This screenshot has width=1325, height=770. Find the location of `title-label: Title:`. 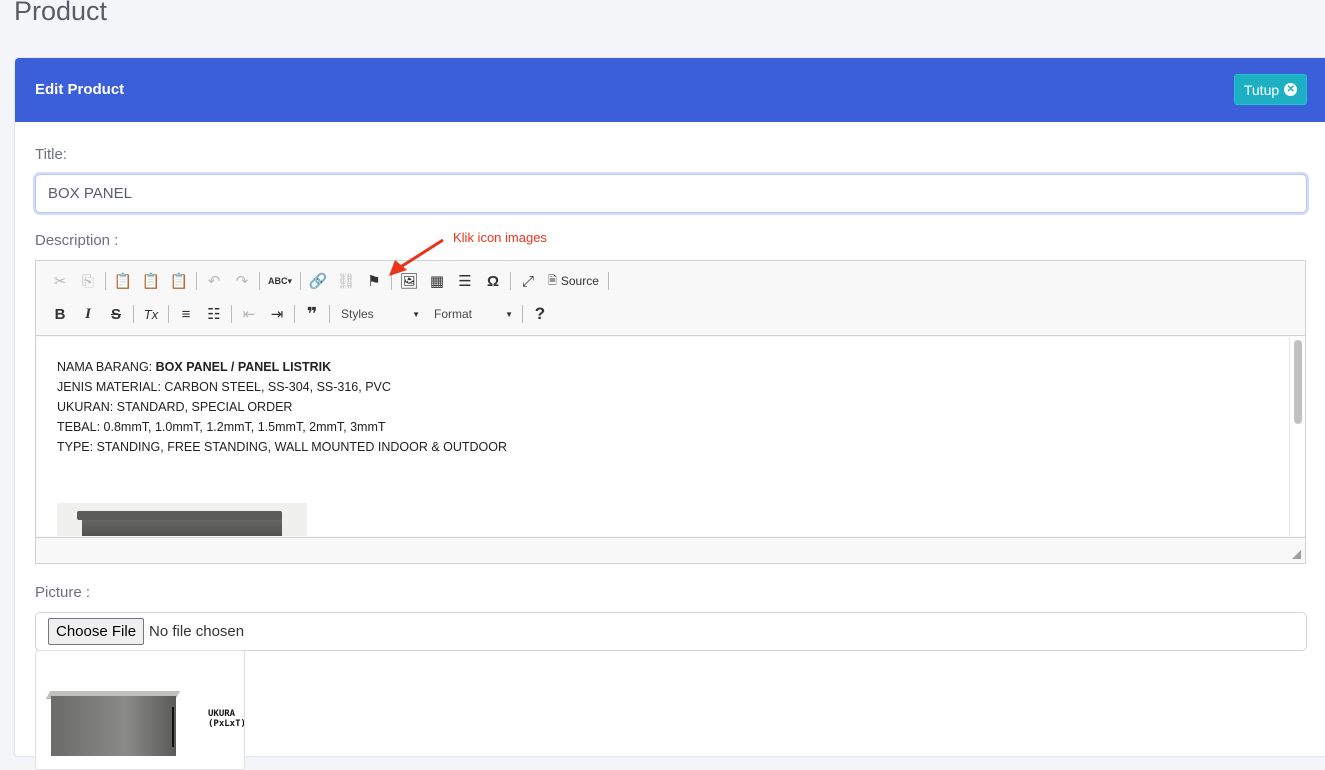

title-label: Title: is located at coordinates (51, 154).